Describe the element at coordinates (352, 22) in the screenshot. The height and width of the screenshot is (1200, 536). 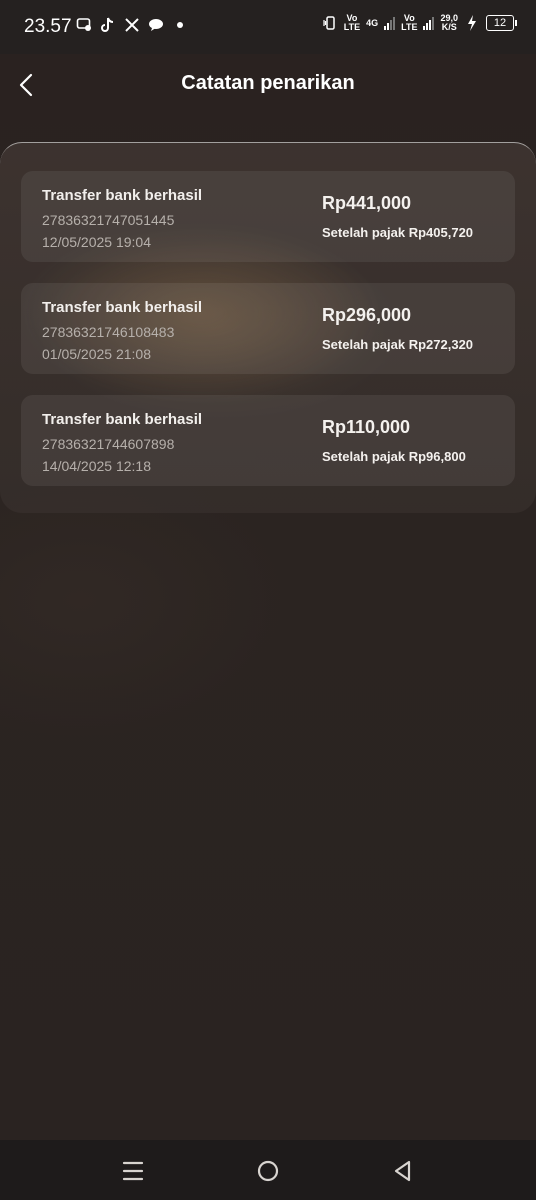
I see `volte-label-1: Vo LTE` at that location.